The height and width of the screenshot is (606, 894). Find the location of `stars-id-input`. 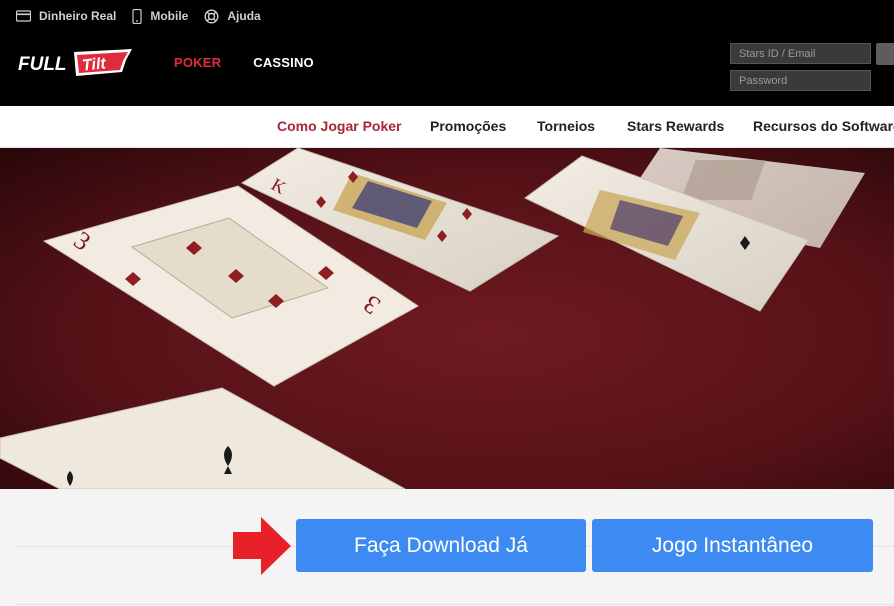

stars-id-input is located at coordinates (800, 53).